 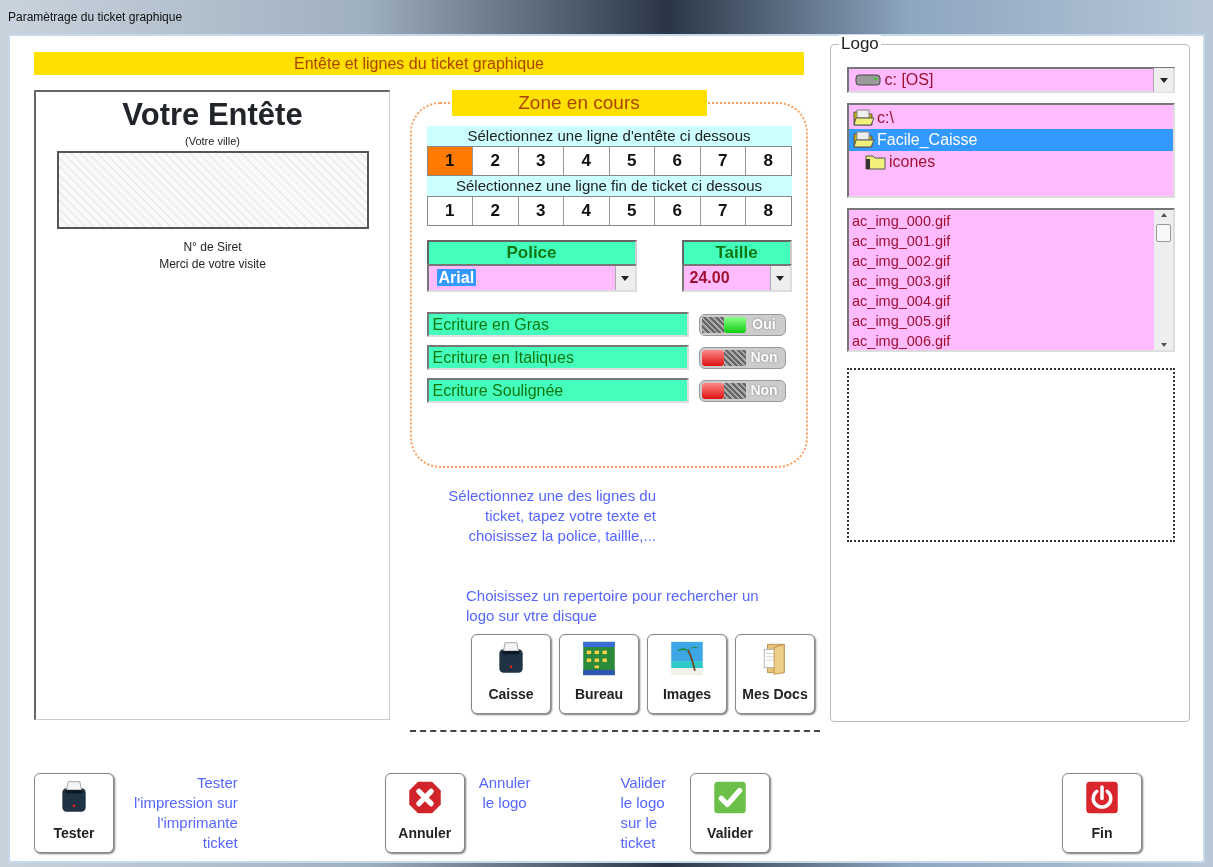 What do you see at coordinates (212, 247) in the screenshot?
I see `ticket-line: N° de Siret` at bounding box center [212, 247].